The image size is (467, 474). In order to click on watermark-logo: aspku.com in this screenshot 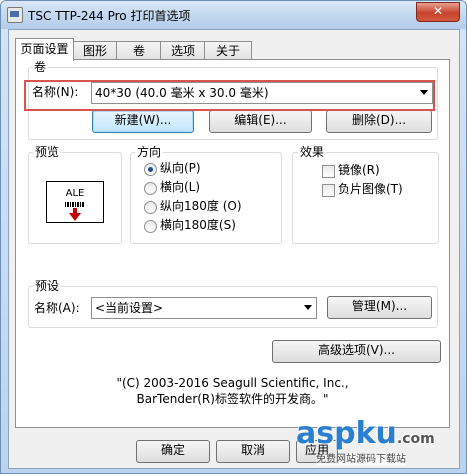, I will do `click(365, 436)`.